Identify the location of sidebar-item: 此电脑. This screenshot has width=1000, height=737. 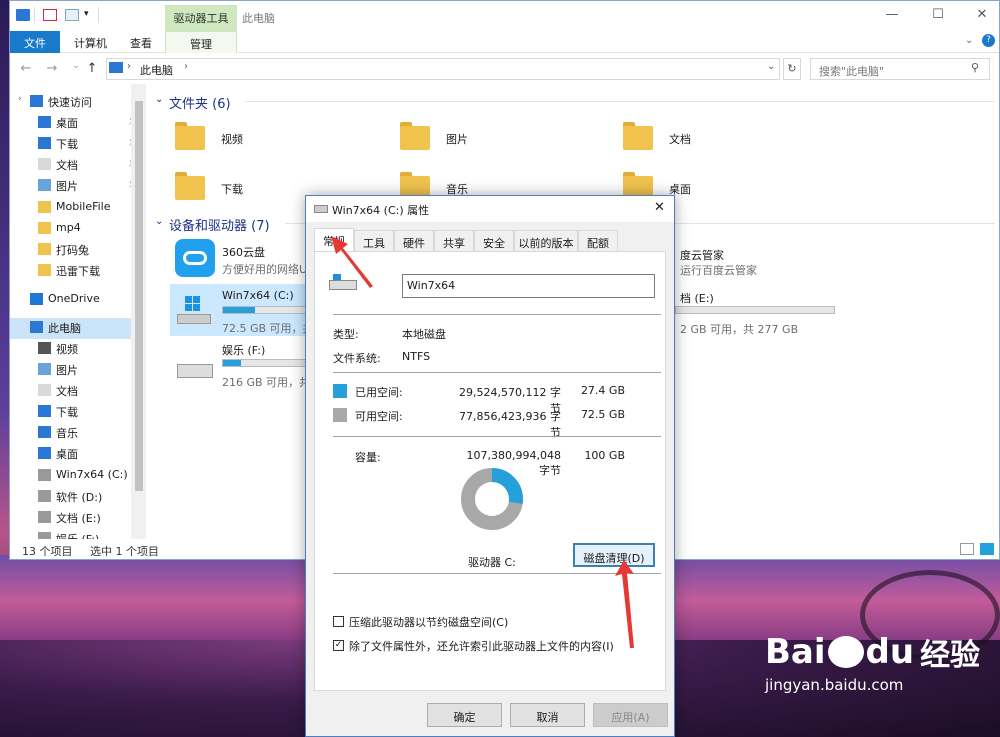
(70, 327).